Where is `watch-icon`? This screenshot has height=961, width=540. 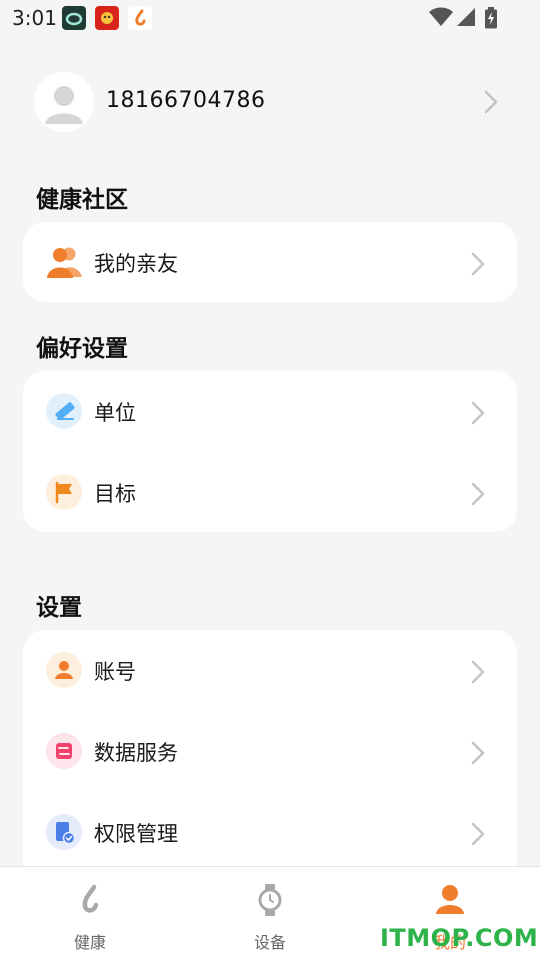 watch-icon is located at coordinates (270, 900).